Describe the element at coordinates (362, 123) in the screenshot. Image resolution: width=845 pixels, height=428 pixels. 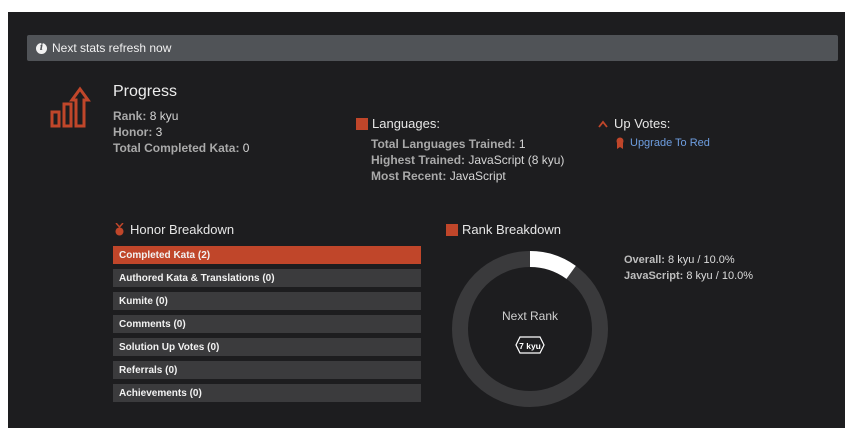
I see `languages-icon` at that location.